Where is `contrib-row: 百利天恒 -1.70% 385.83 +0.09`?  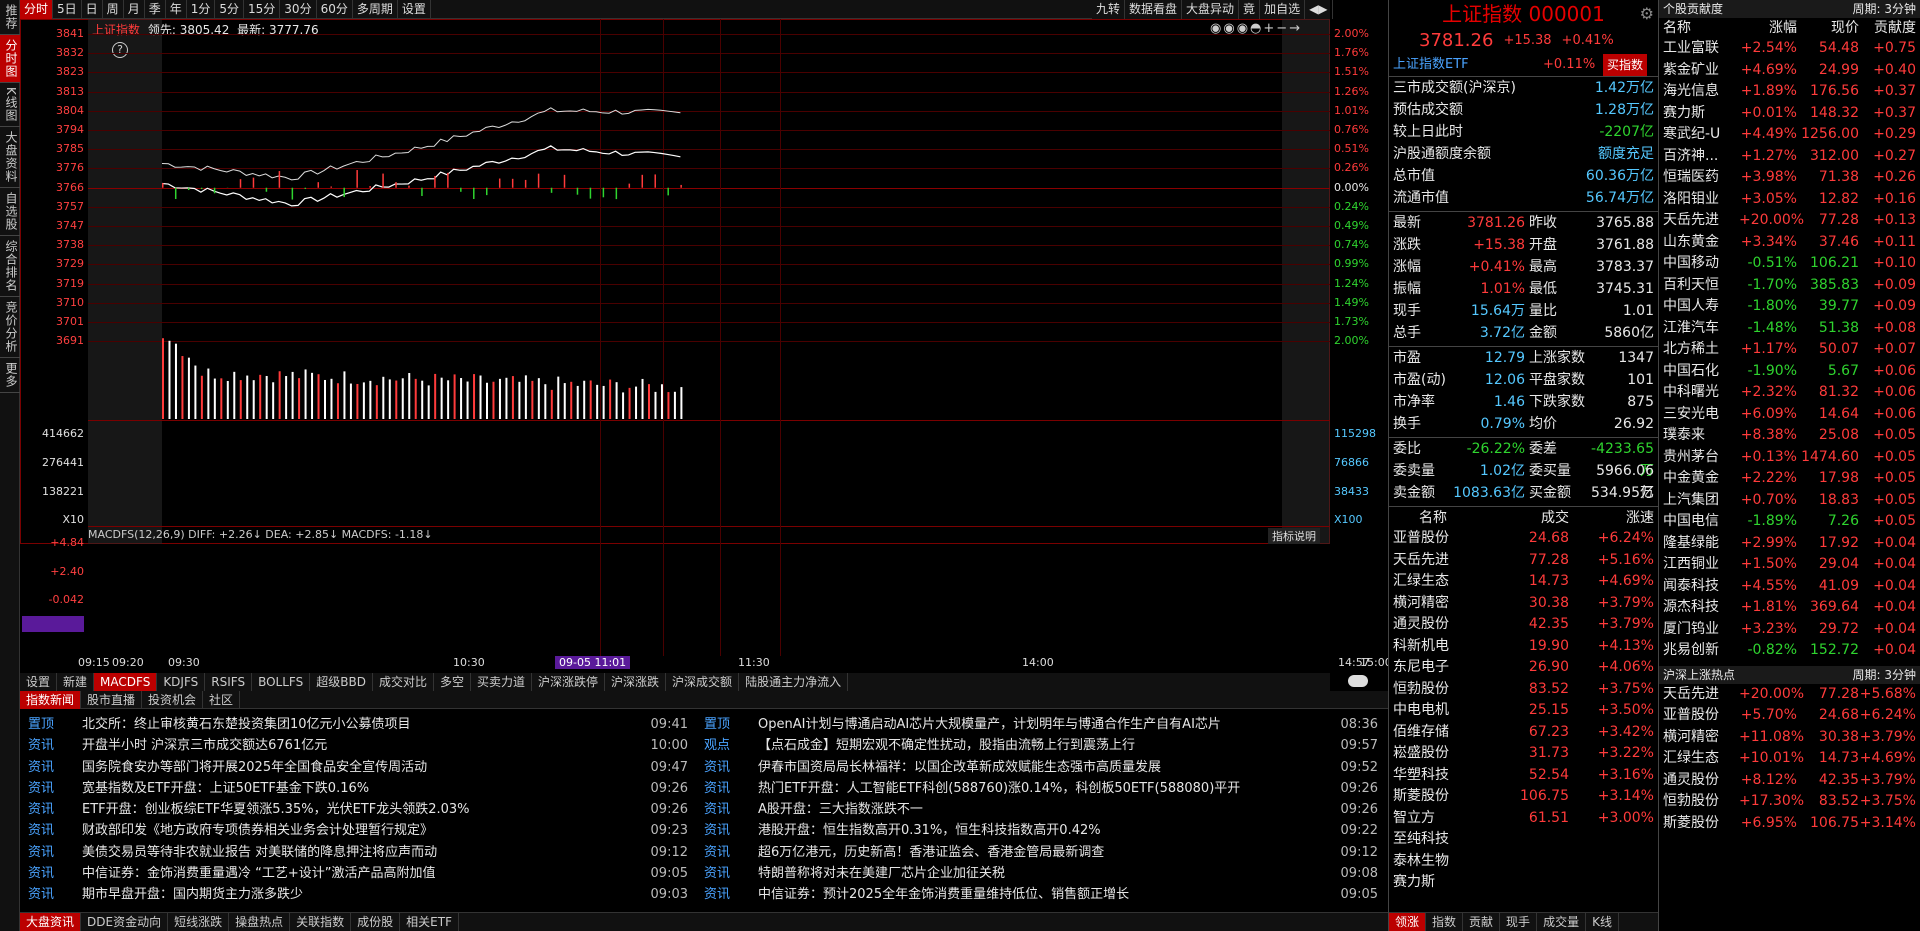
contrib-row: 百利天恒 -1.70% 385.83 +0.09 is located at coordinates (1789, 286).